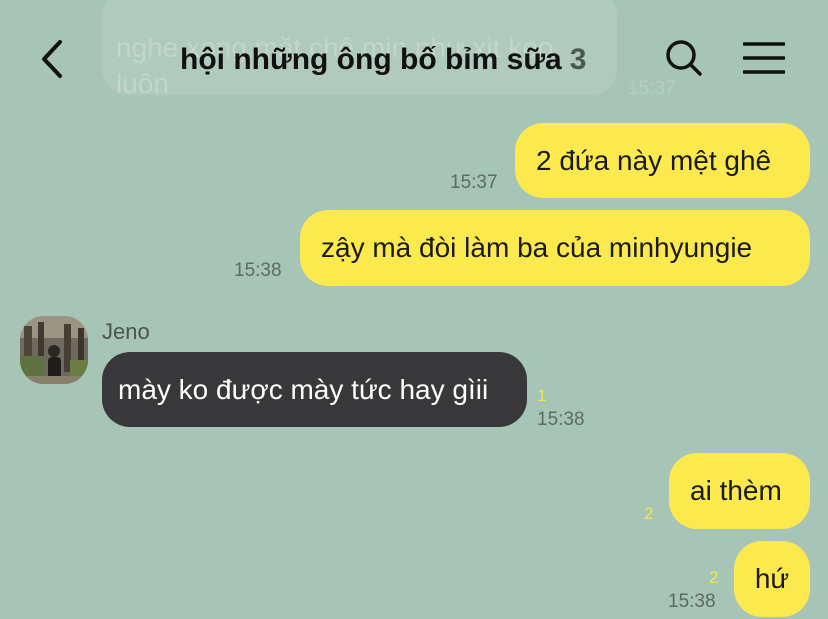  I want to click on message-bubble-incoming: mày ko được mày tức hay gìii, so click(314, 389).